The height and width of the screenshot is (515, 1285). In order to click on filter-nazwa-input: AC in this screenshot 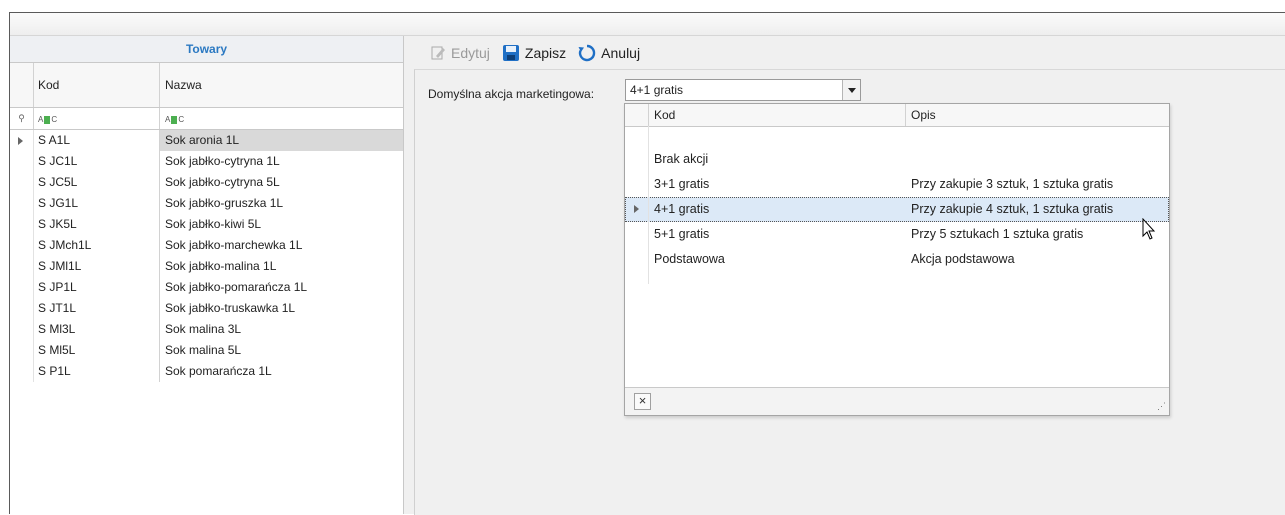, I will do `click(281, 118)`.